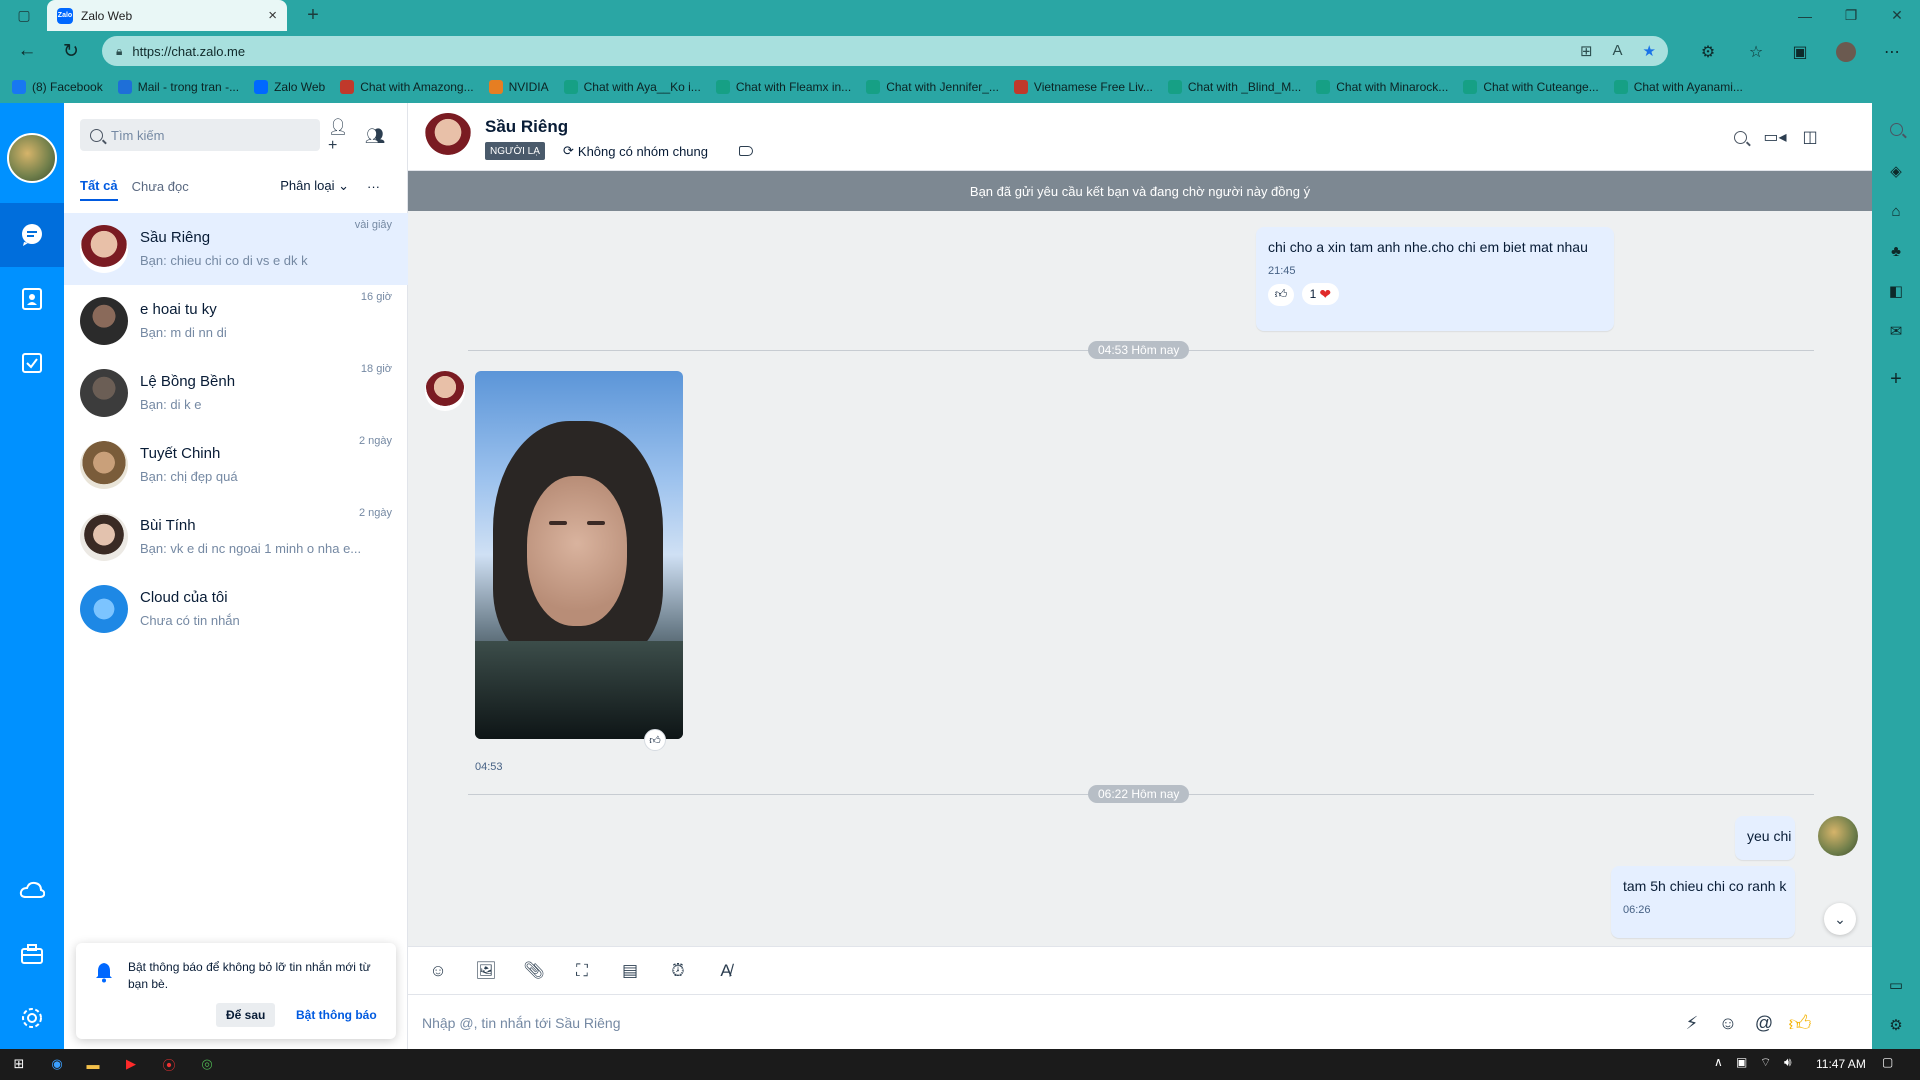  What do you see at coordinates (526, 127) in the screenshot?
I see `contact-name: Sầu Riêng` at bounding box center [526, 127].